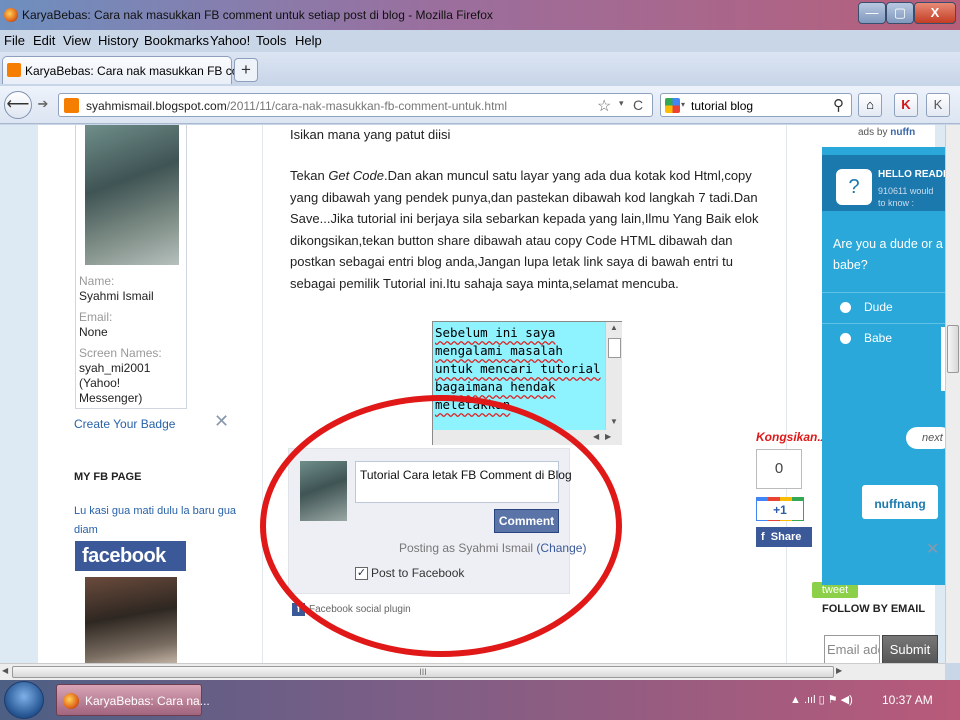  I want to click on page-left-margin, so click(19, 394).